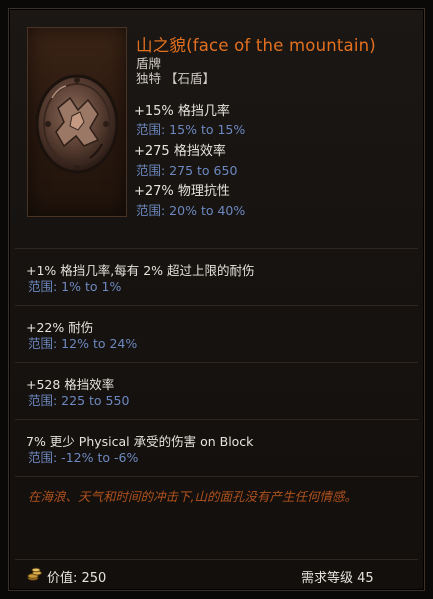 This screenshot has width=433, height=599. What do you see at coordinates (191, 129) in the screenshot?
I see `base-stat-range: 范围: 15% to 15%` at bounding box center [191, 129].